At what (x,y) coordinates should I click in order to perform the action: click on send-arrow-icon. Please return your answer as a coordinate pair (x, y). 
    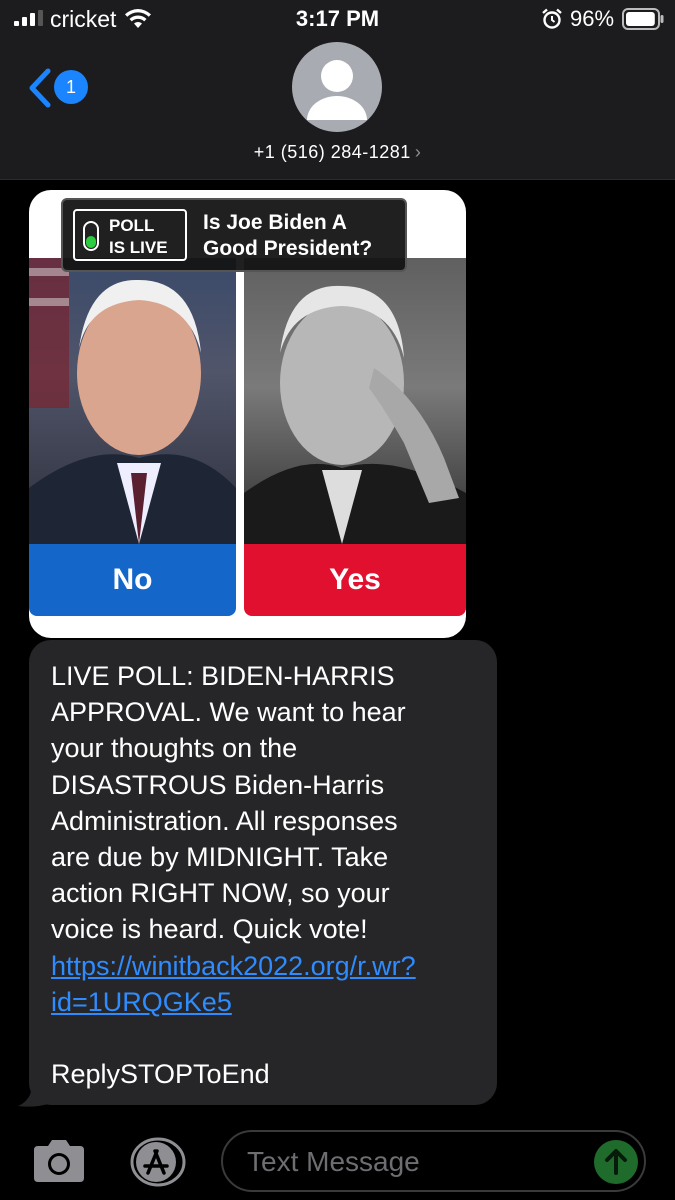
    Looking at the image, I should click on (616, 1162).